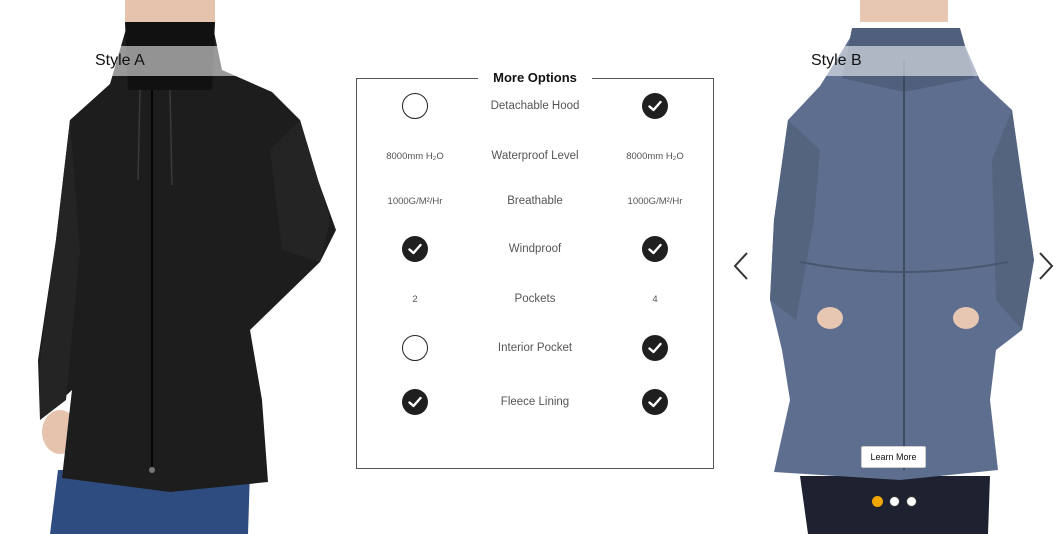 The height and width of the screenshot is (534, 1060). Describe the element at coordinates (655, 201) in the screenshot. I see `style-b-value: 1000G/M²/Hr` at that location.